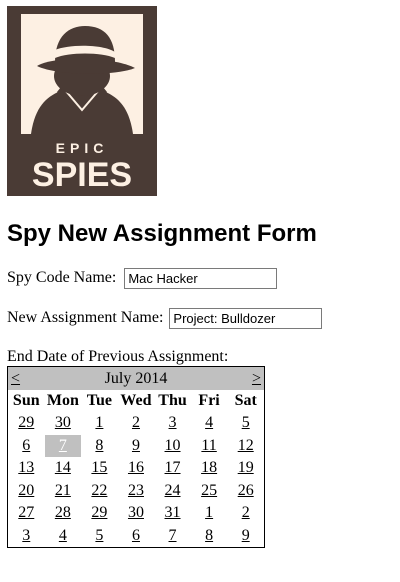 This screenshot has height=582, width=400. Describe the element at coordinates (201, 278) in the screenshot. I see `code-name-input` at that location.